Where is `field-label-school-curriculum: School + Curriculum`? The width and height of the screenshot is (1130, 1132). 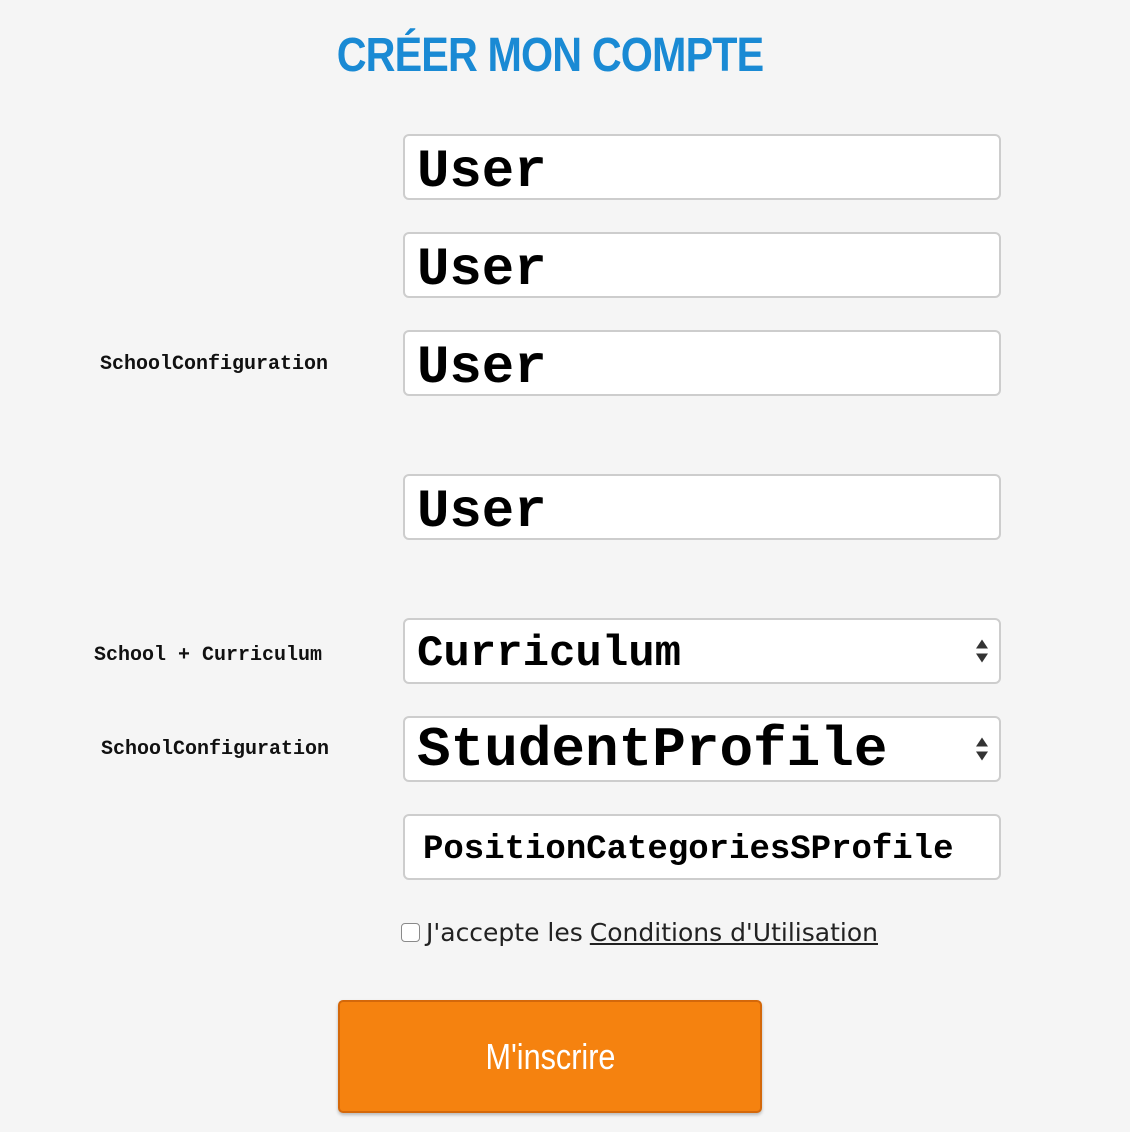 field-label-school-curriculum: School + Curriculum is located at coordinates (208, 655).